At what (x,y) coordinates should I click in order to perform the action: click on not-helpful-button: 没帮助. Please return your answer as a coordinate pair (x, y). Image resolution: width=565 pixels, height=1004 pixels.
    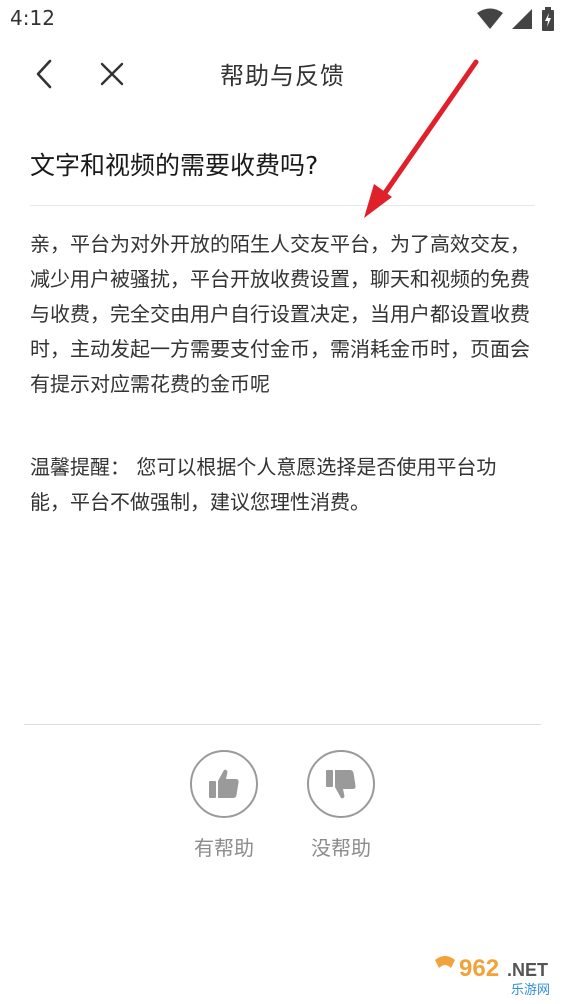
    Looking at the image, I should click on (341, 805).